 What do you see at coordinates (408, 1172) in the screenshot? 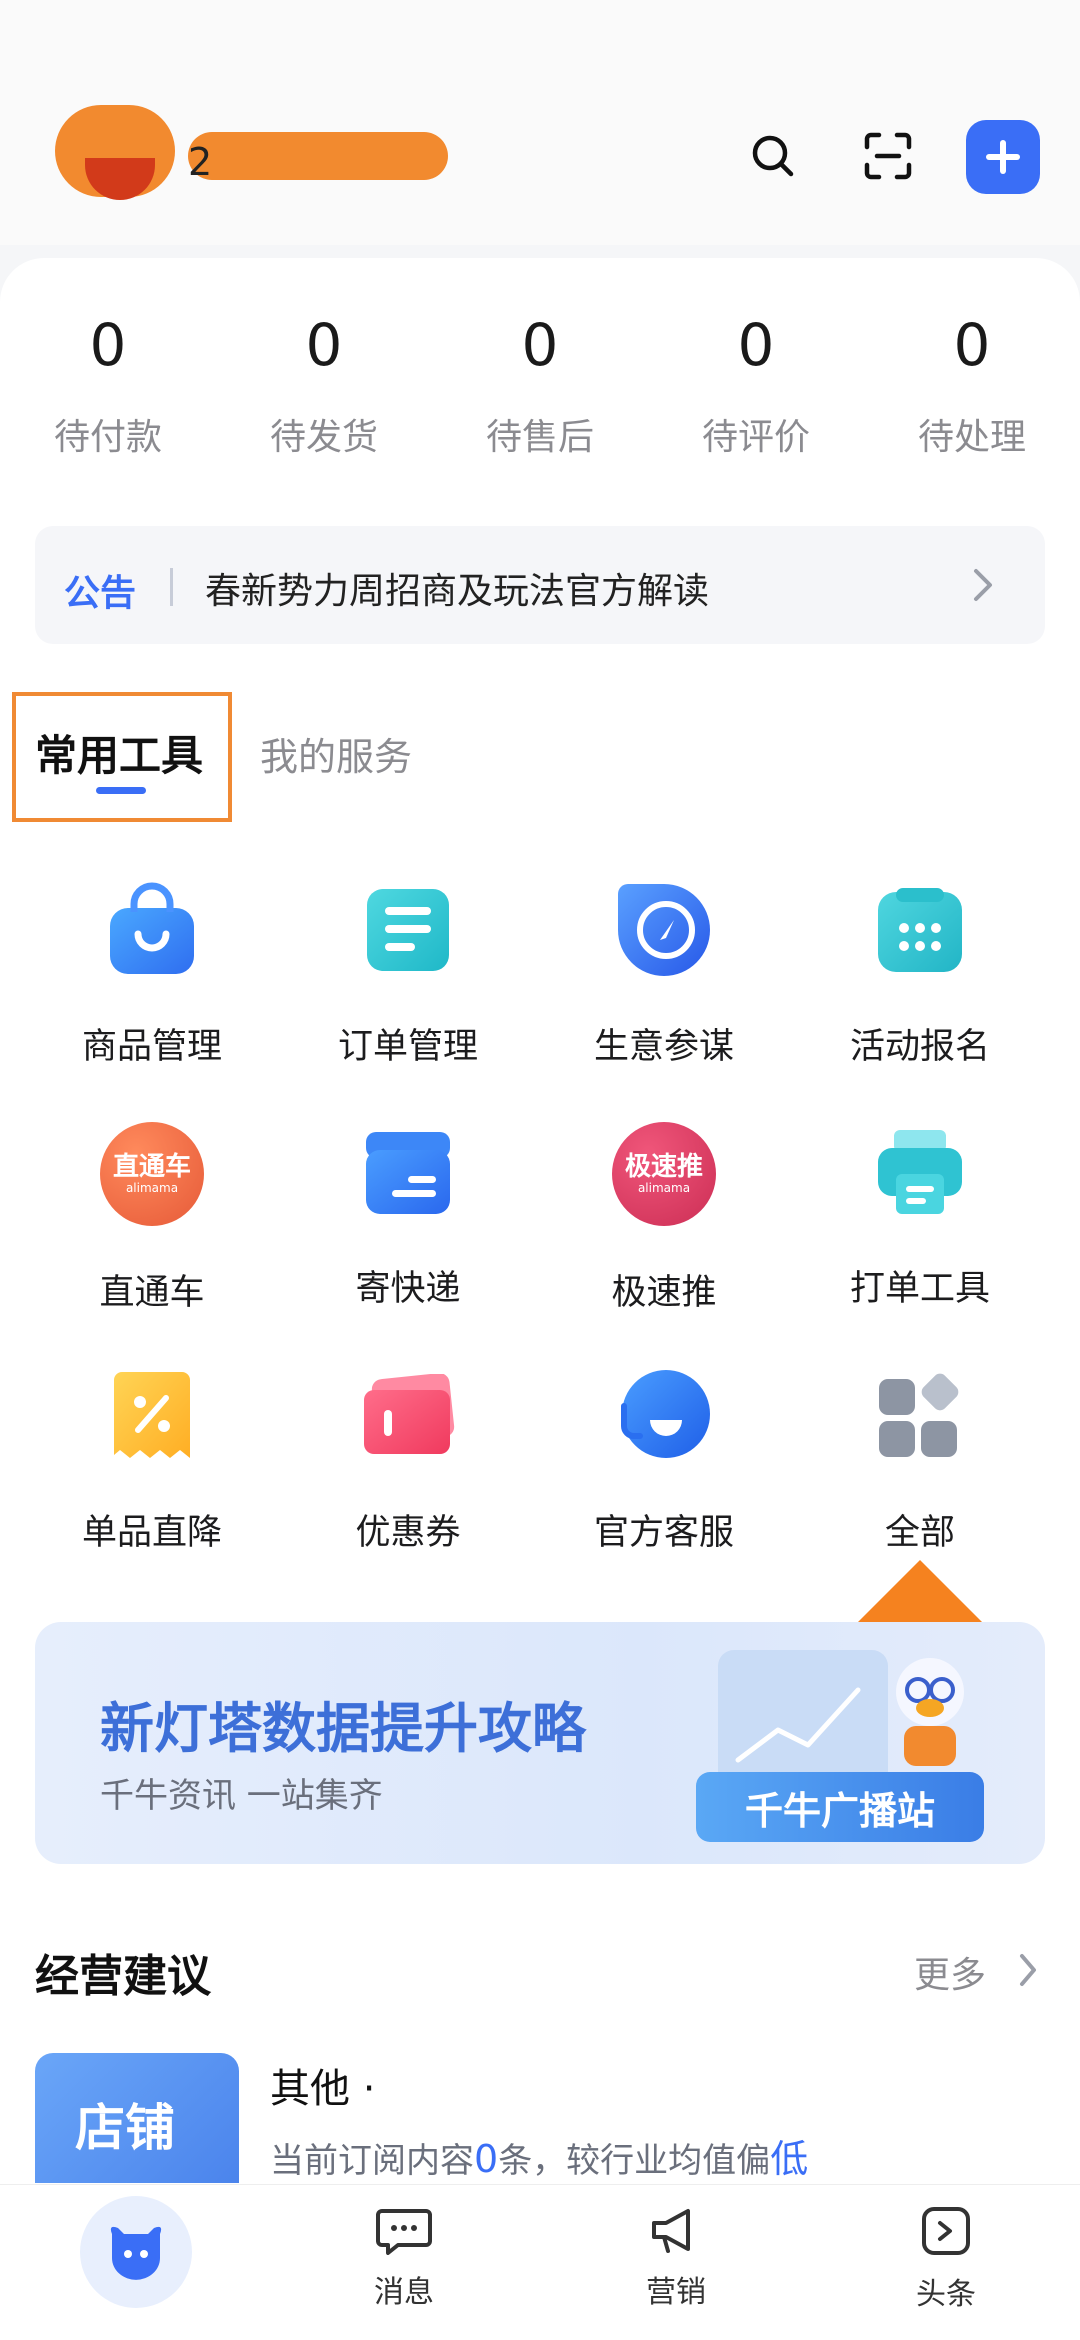
I see `box-icon` at bounding box center [408, 1172].